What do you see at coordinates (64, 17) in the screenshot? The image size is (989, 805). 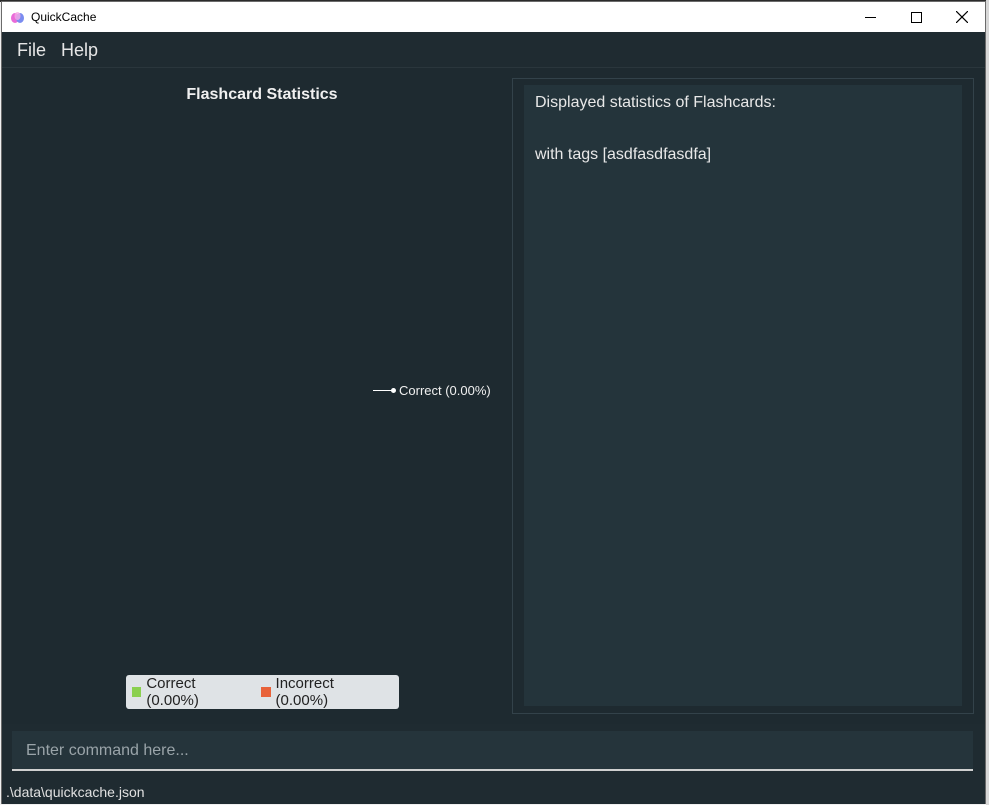 I see `window-title: QuickCache` at bounding box center [64, 17].